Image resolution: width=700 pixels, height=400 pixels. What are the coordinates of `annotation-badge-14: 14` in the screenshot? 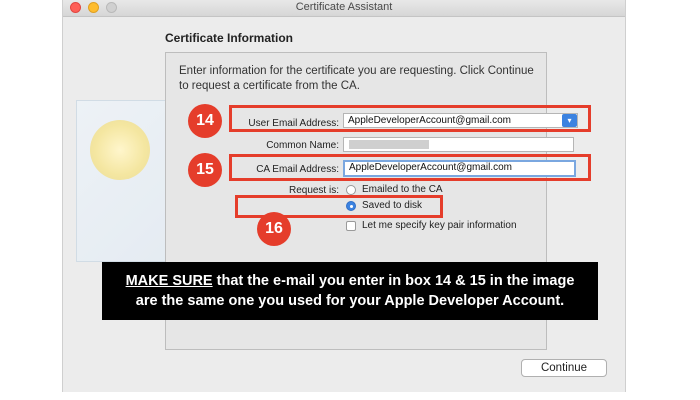 It's located at (205, 121).